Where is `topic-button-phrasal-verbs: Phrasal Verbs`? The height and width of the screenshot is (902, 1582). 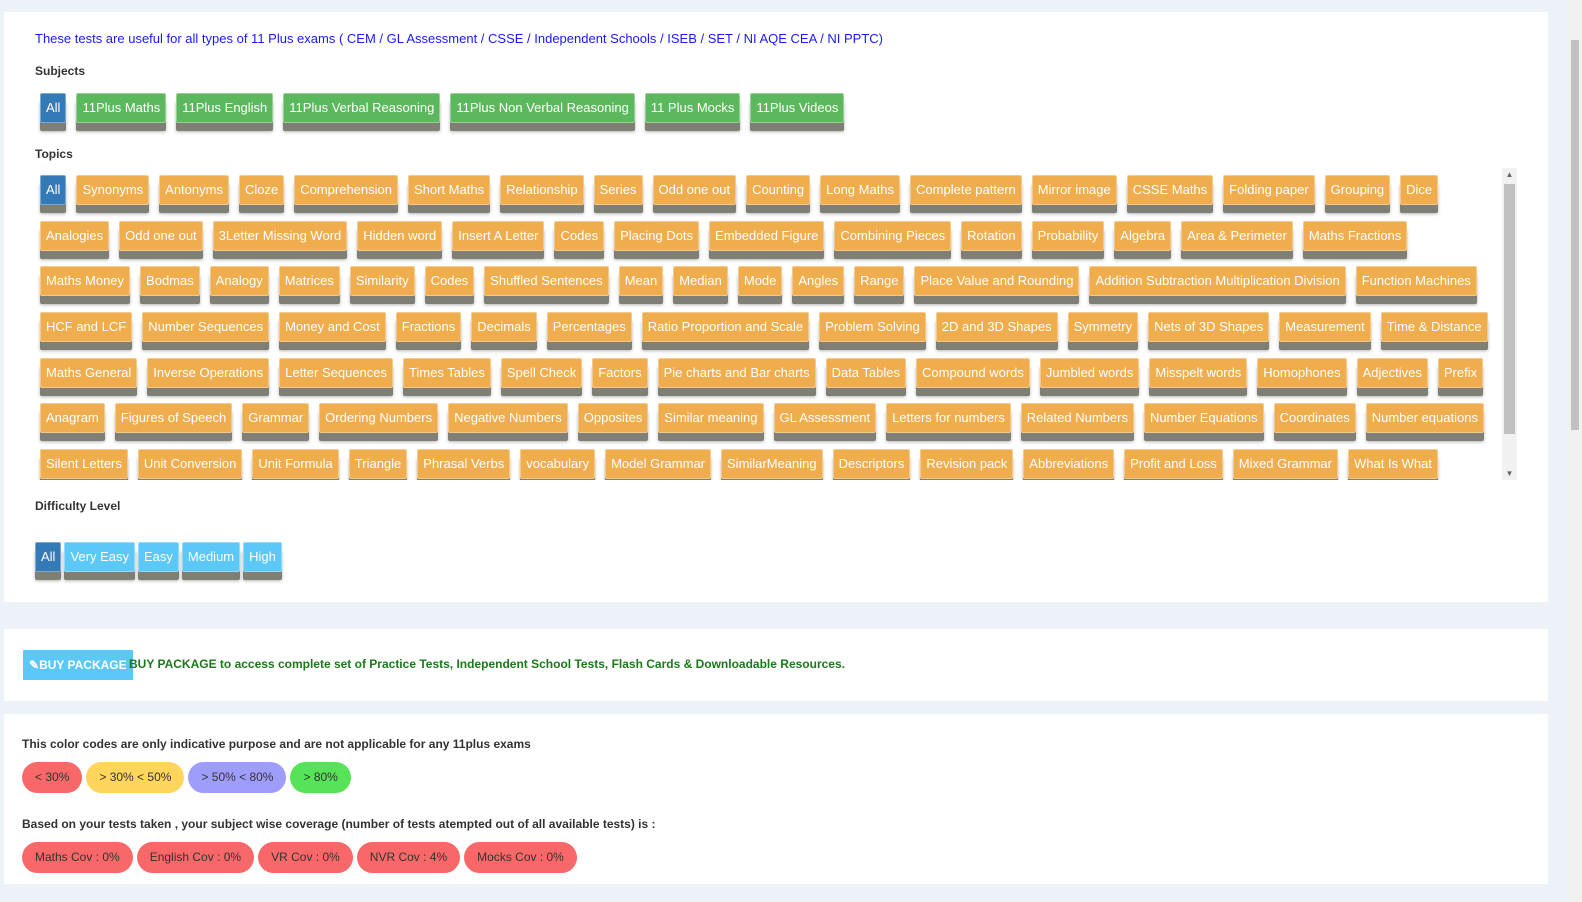 topic-button-phrasal-verbs: Phrasal Verbs is located at coordinates (464, 464).